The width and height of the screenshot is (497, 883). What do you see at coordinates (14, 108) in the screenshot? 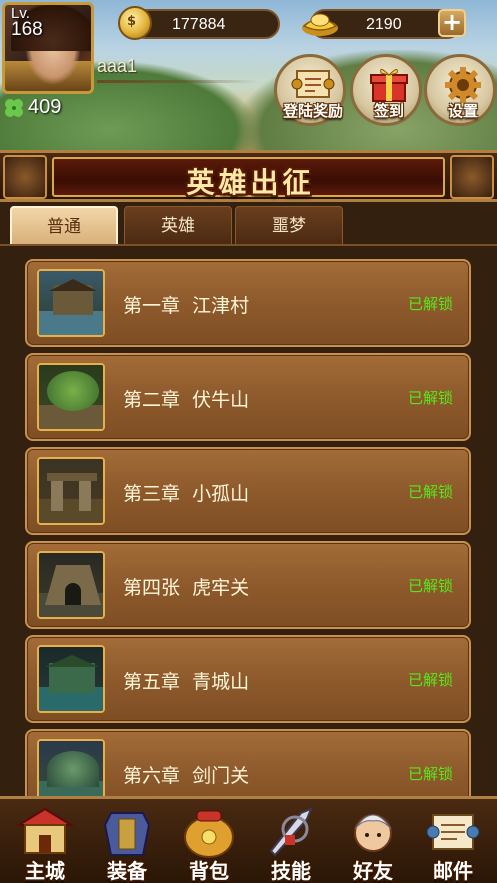
I see `clover-icon` at bounding box center [14, 108].